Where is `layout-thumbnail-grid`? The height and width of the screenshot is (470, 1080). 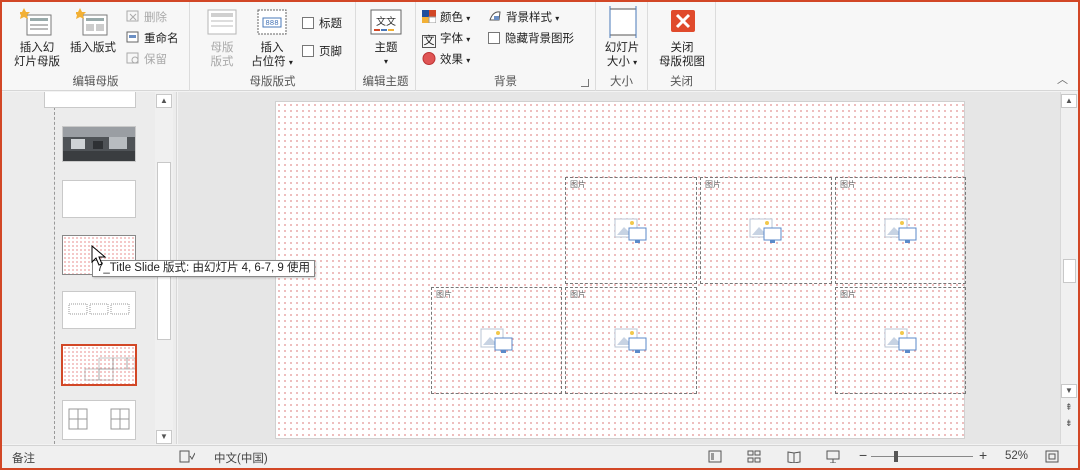 layout-thumbnail-grid is located at coordinates (99, 420).